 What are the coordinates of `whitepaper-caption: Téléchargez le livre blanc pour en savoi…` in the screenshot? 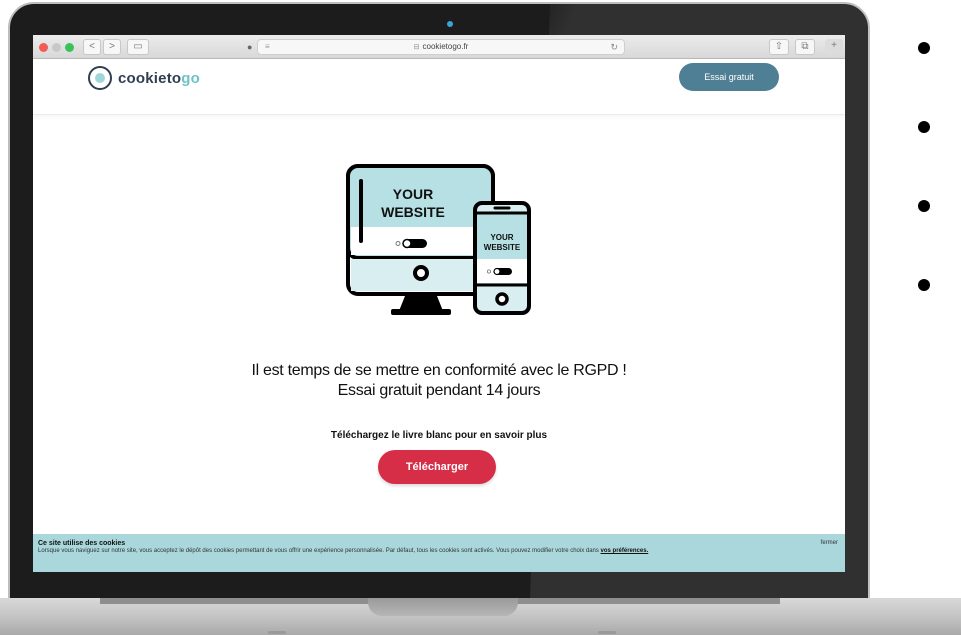 It's located at (439, 435).